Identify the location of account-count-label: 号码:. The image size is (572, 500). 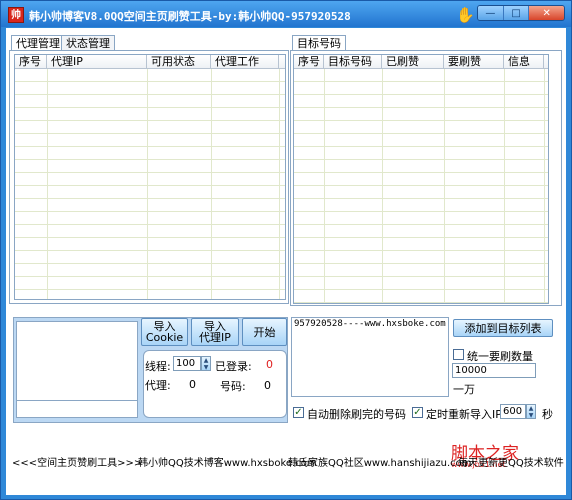
(233, 386).